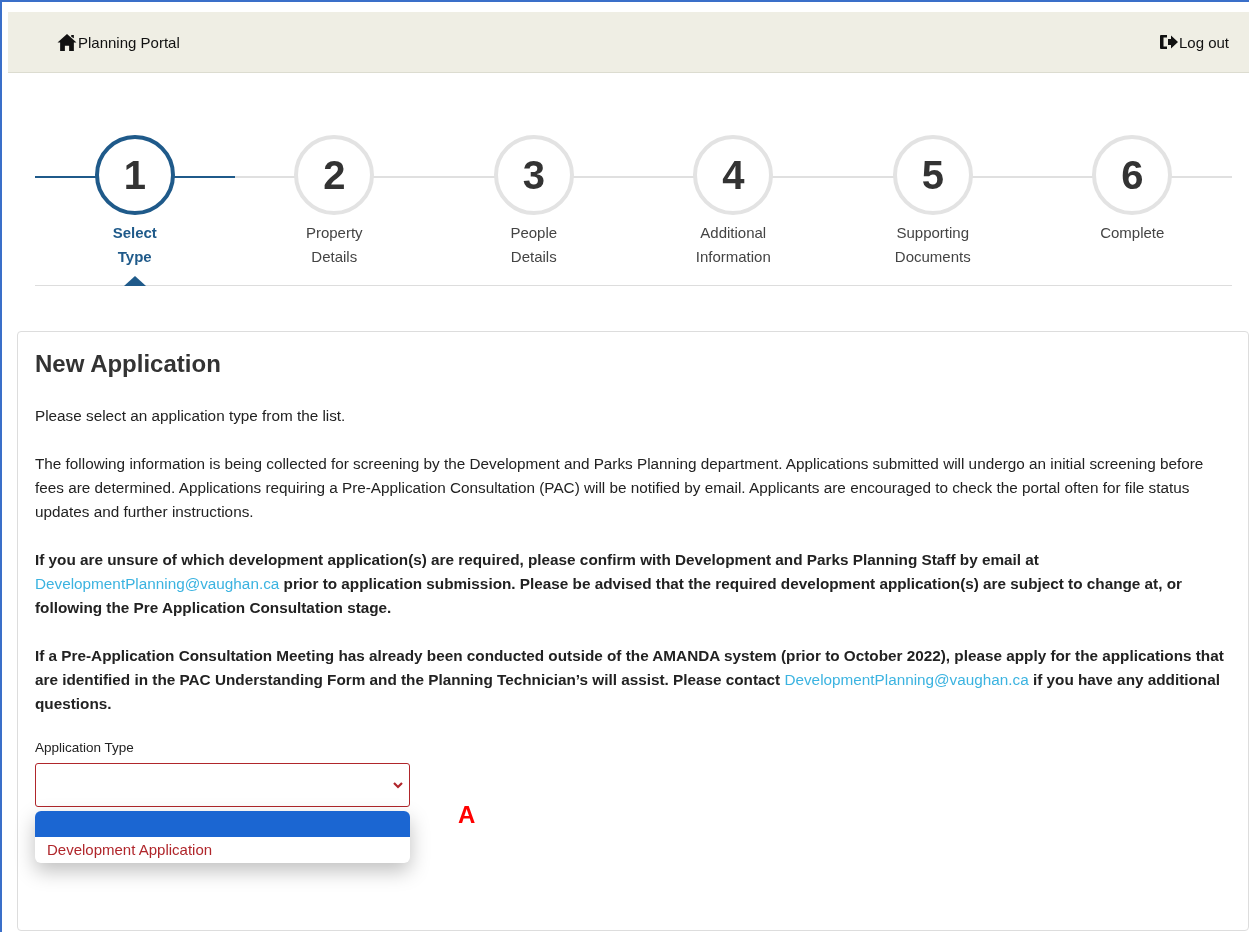  I want to click on field-label: Application Type, so click(85, 747).